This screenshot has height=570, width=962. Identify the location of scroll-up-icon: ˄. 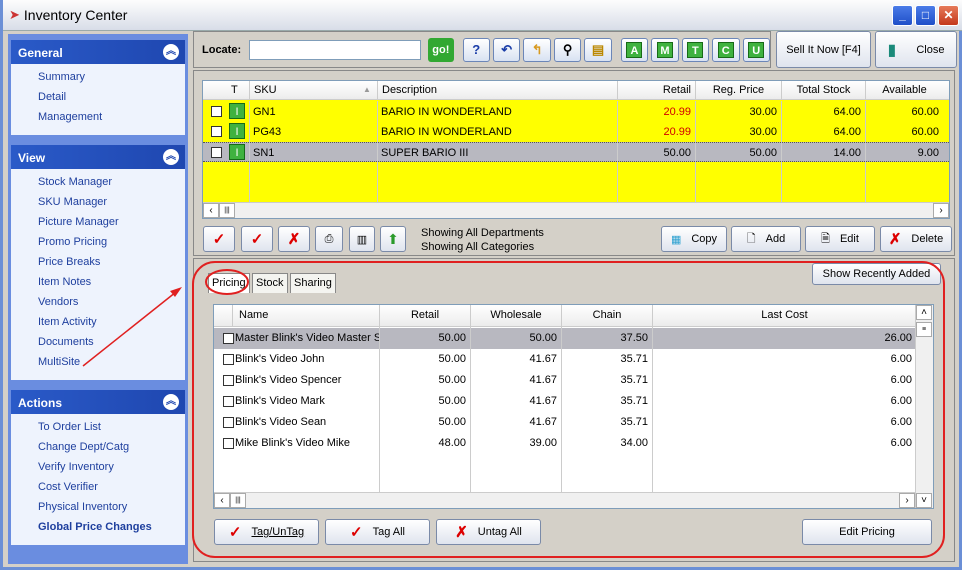
(924, 312).